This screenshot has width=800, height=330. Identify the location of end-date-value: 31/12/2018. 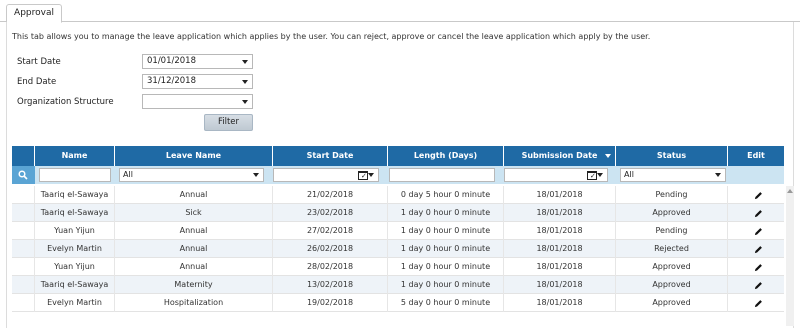
(171, 81).